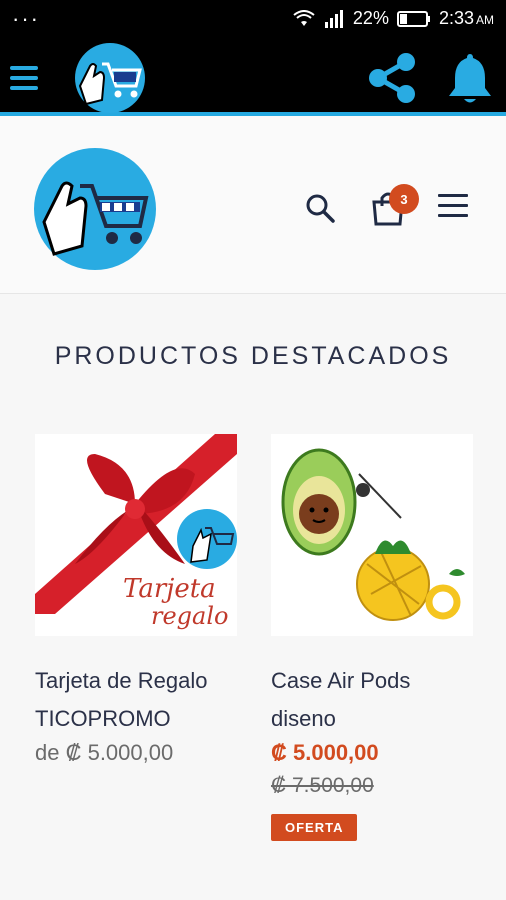  Describe the element at coordinates (253, 78) in the screenshot. I see `app-bar` at that location.